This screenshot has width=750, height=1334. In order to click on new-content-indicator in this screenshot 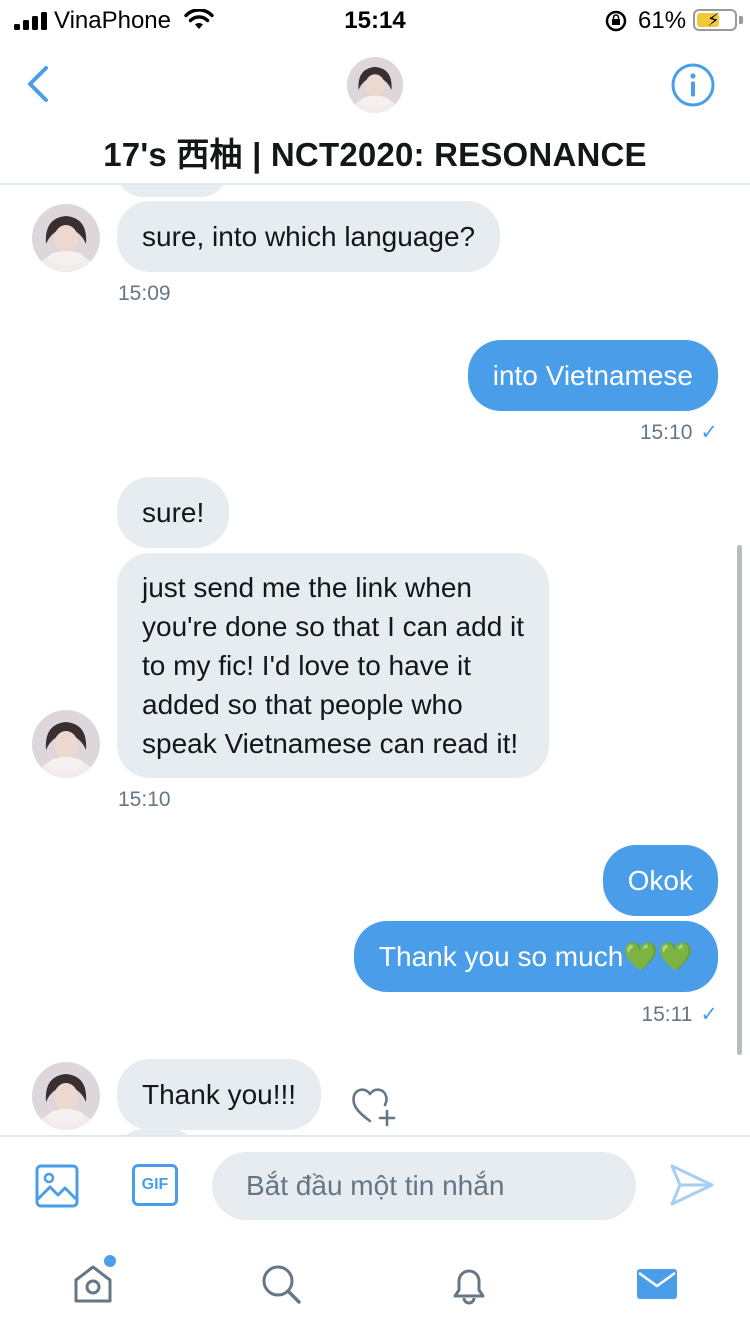, I will do `click(110, 1261)`.